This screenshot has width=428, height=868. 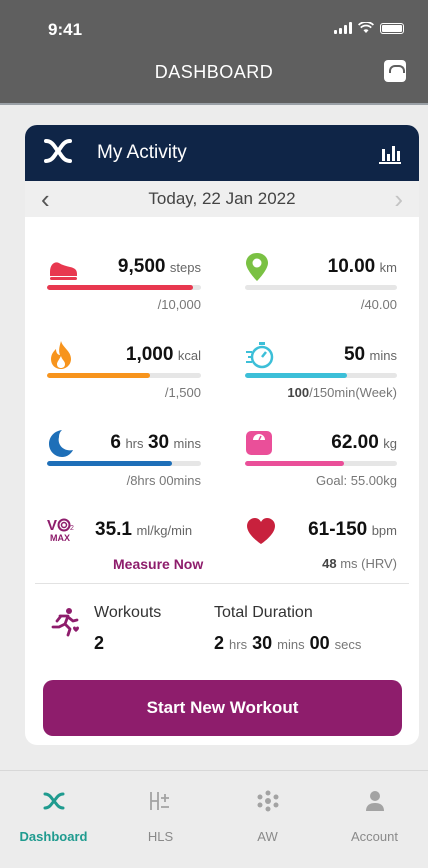 What do you see at coordinates (378, 304) in the screenshot?
I see `distance-goal: /40.00` at bounding box center [378, 304].